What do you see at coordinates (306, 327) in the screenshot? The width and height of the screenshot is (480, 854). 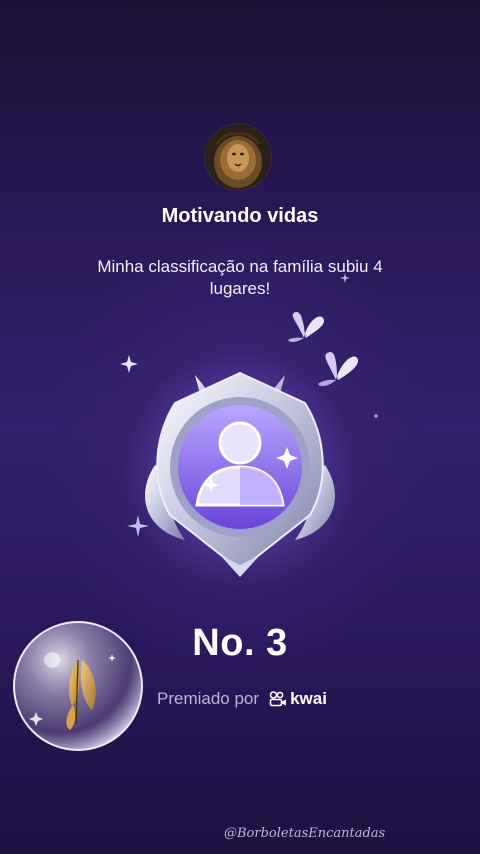 I see `butterfly-icon` at bounding box center [306, 327].